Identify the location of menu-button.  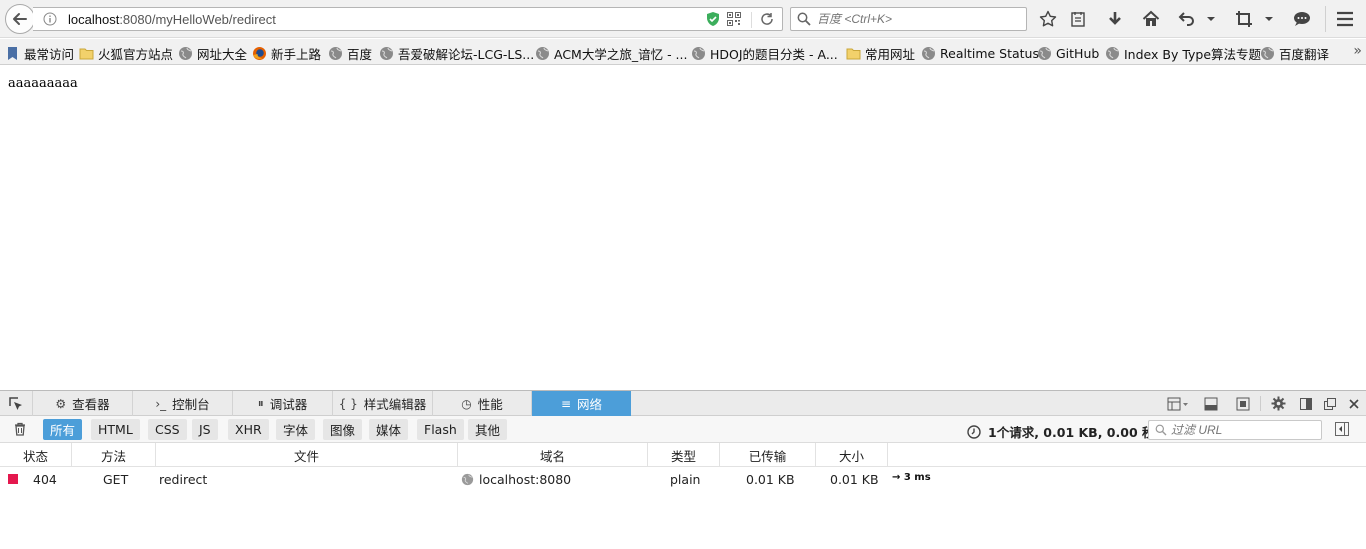
(1345, 19).